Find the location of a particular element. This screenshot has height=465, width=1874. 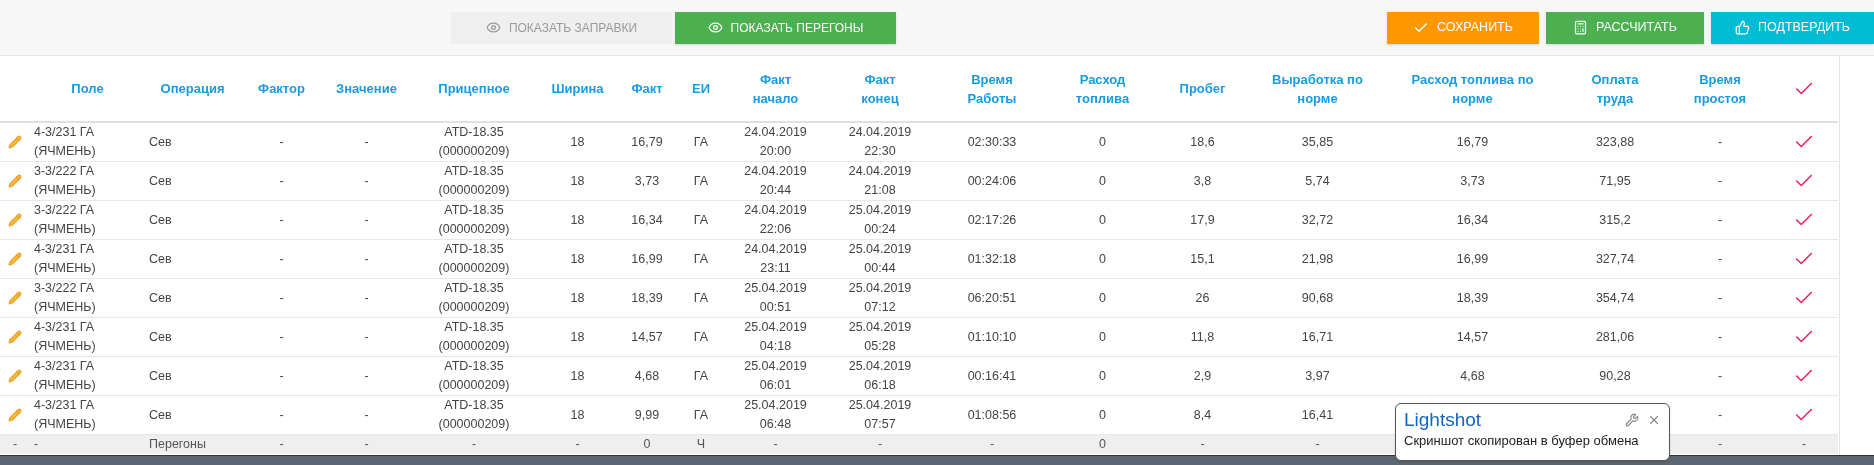

column-header: ЕИ is located at coordinates (701, 89).